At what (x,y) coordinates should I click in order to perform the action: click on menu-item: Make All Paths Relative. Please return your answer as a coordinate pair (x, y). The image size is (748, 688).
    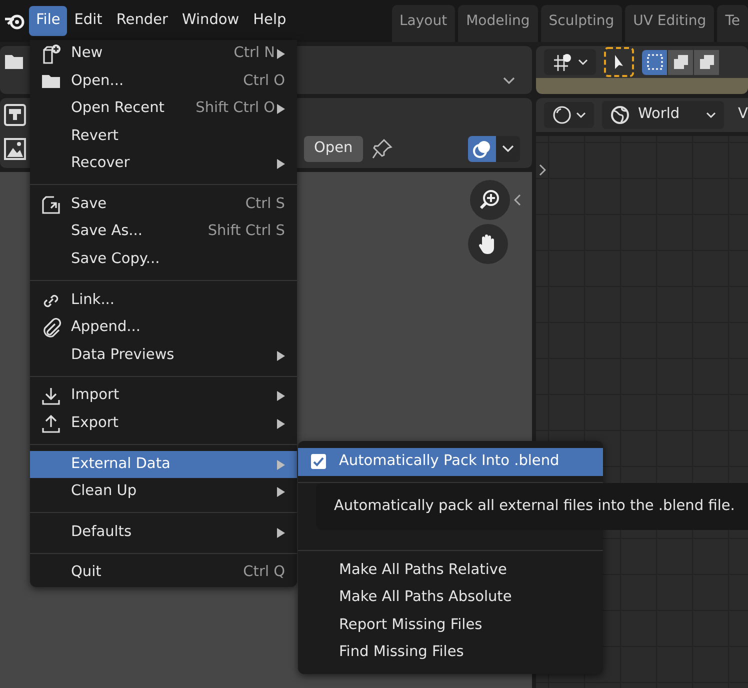
    Looking at the image, I should click on (450, 570).